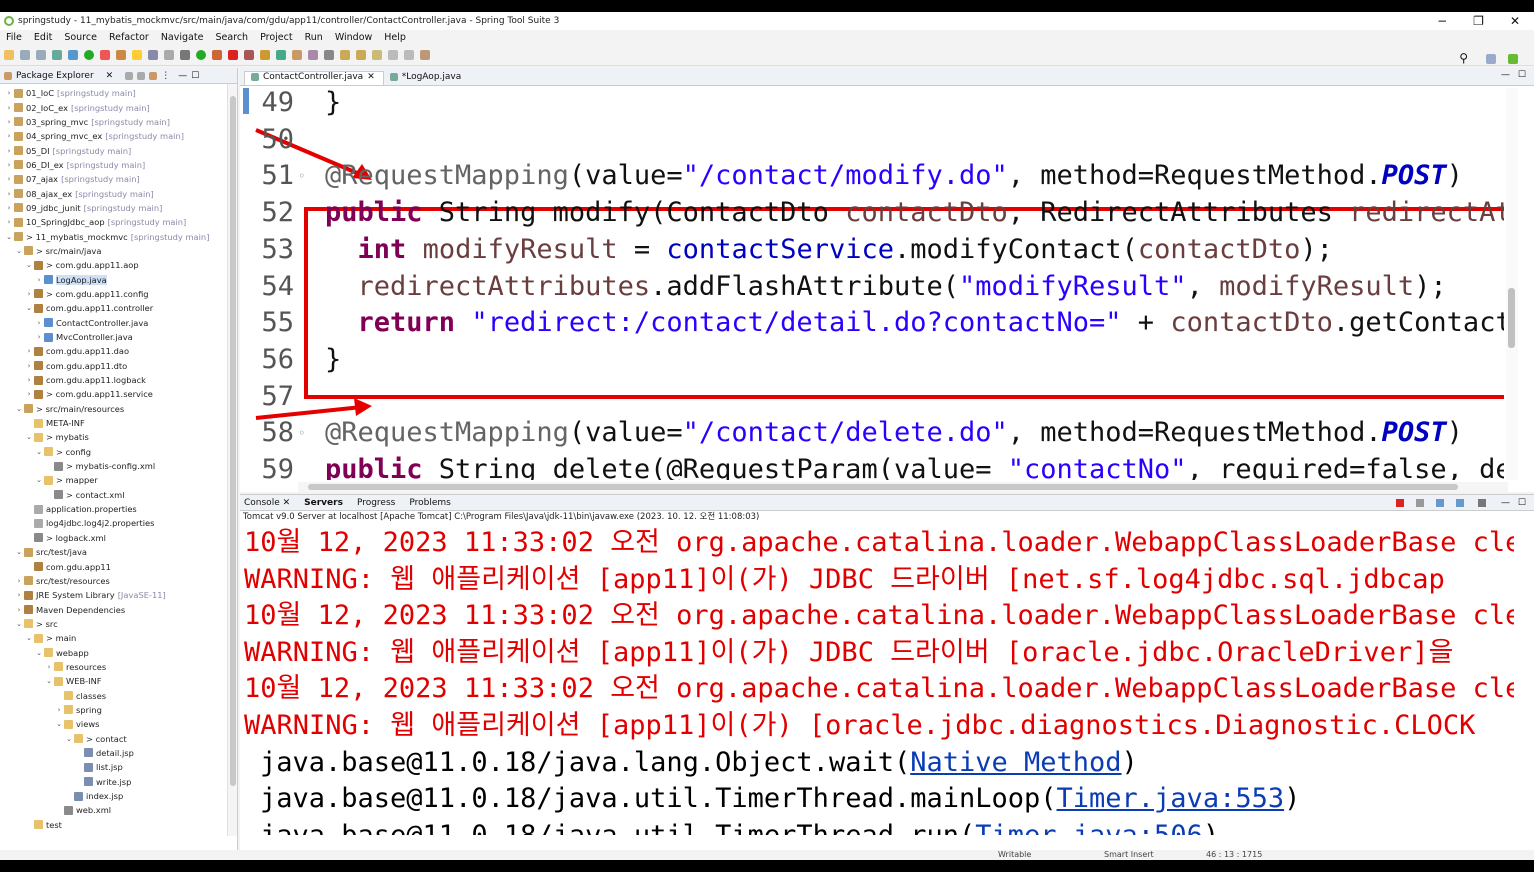 This screenshot has height=872, width=1534. Describe the element at coordinates (118, 609) in the screenshot. I see `tree-item: › Maven Dependencies` at that location.